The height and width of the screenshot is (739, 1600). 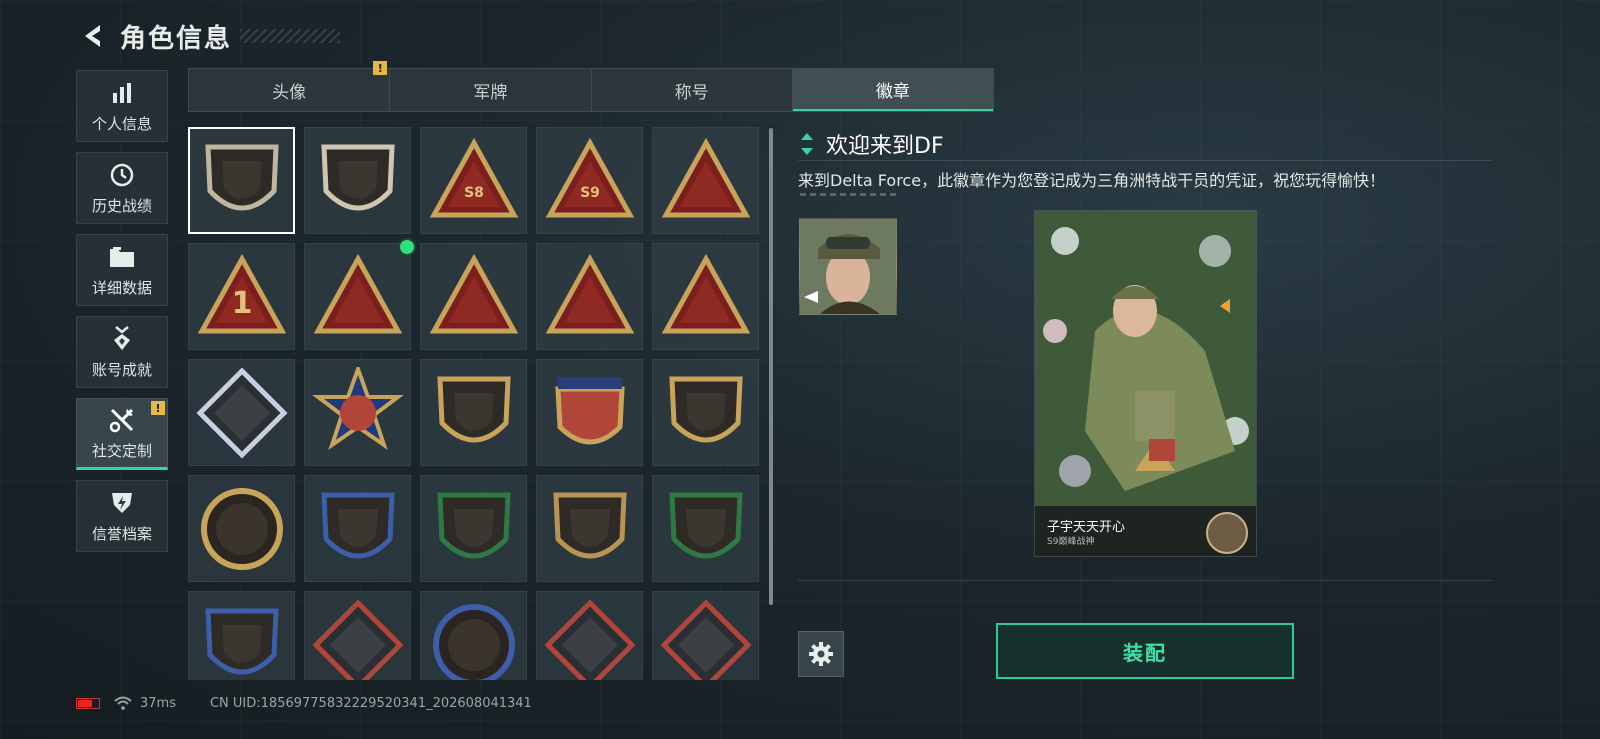 I want to click on svg-text: 1, so click(x=241, y=303).